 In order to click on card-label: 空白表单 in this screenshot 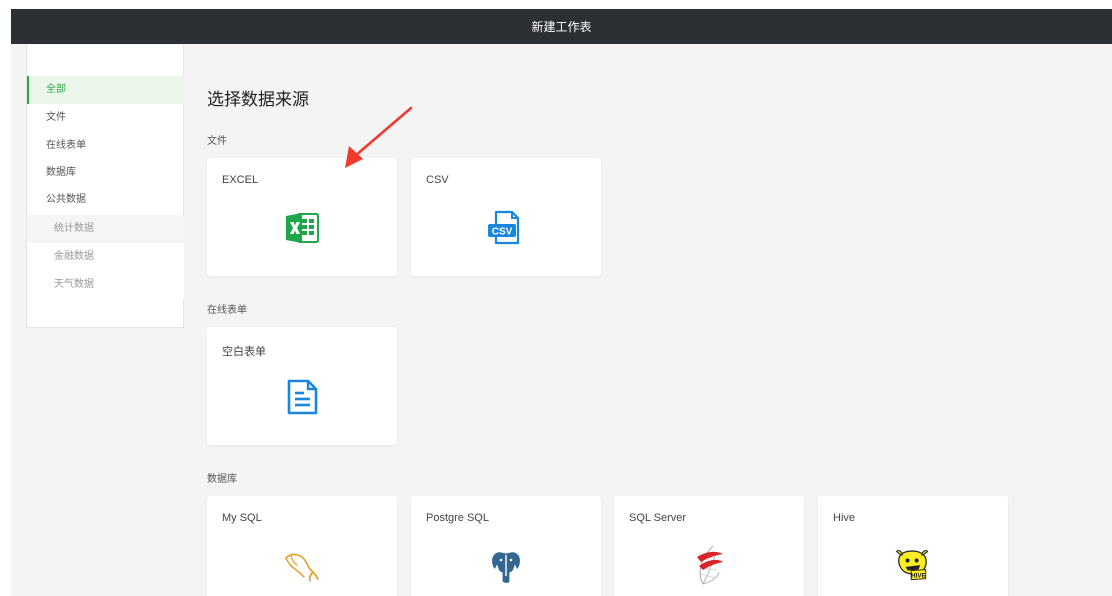, I will do `click(244, 352)`.